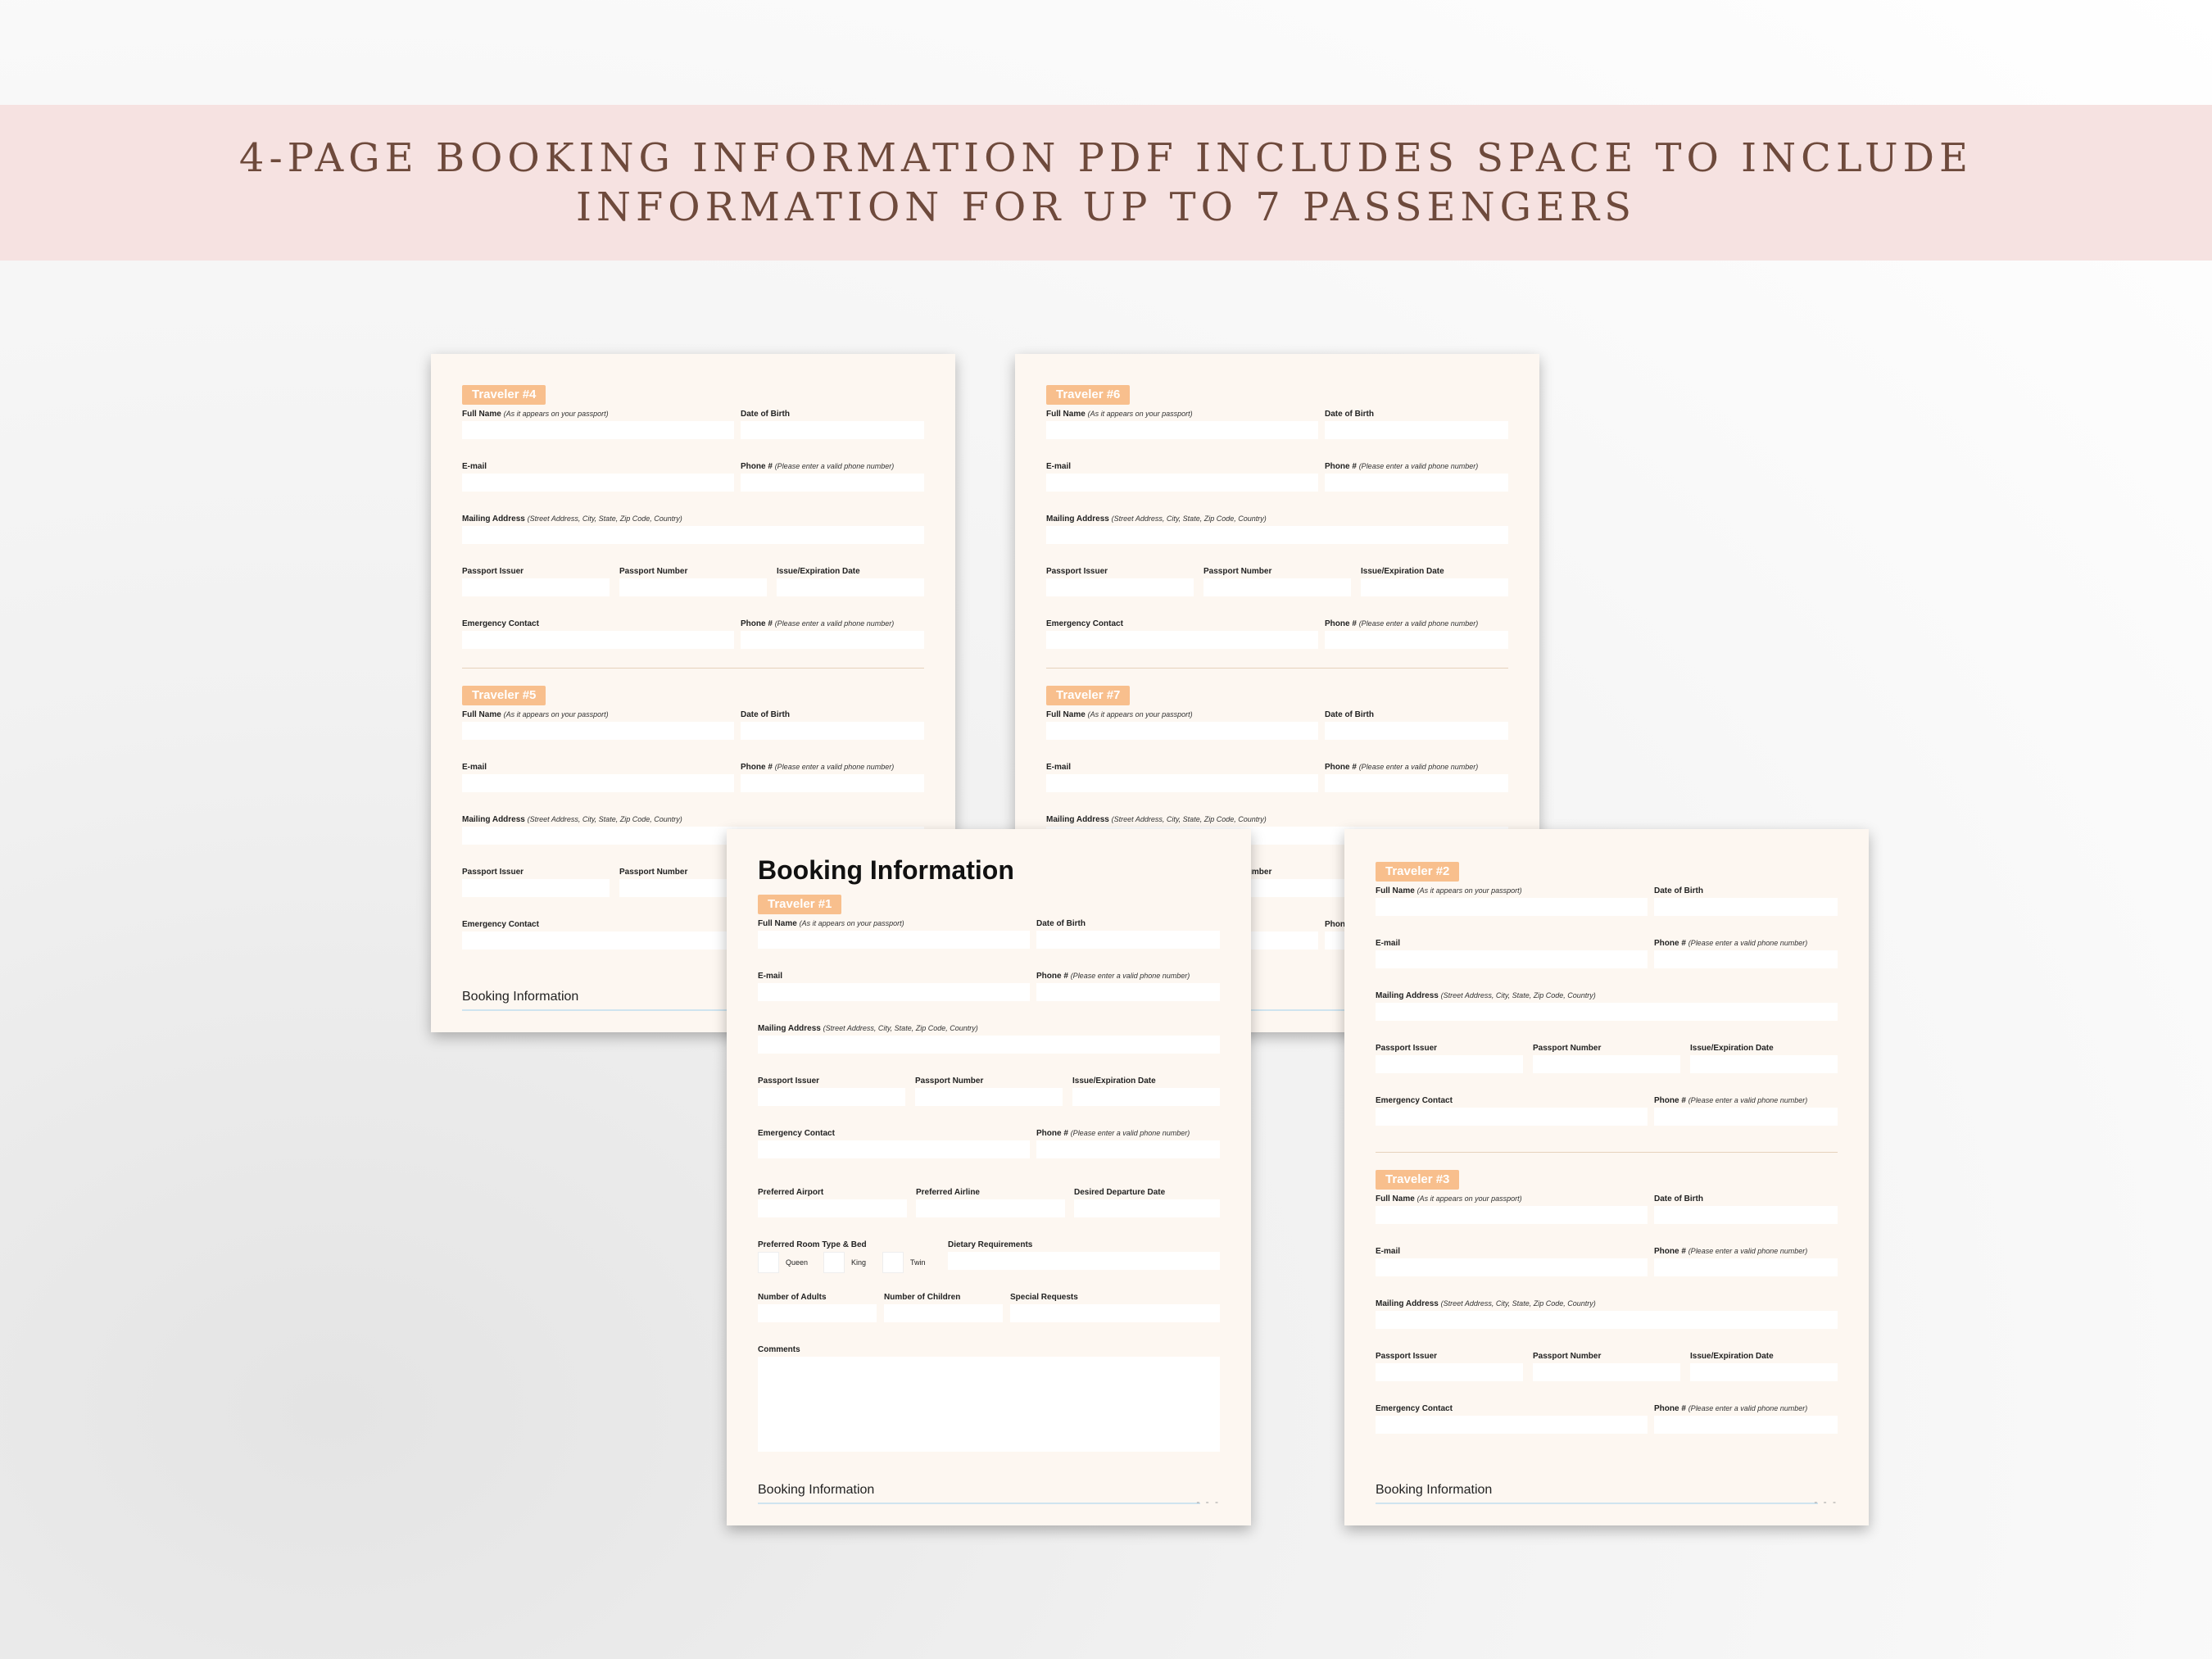  Describe the element at coordinates (1130, 976) in the screenshot. I see `phone-label-hint: (Please enter a valid phone number)` at that location.